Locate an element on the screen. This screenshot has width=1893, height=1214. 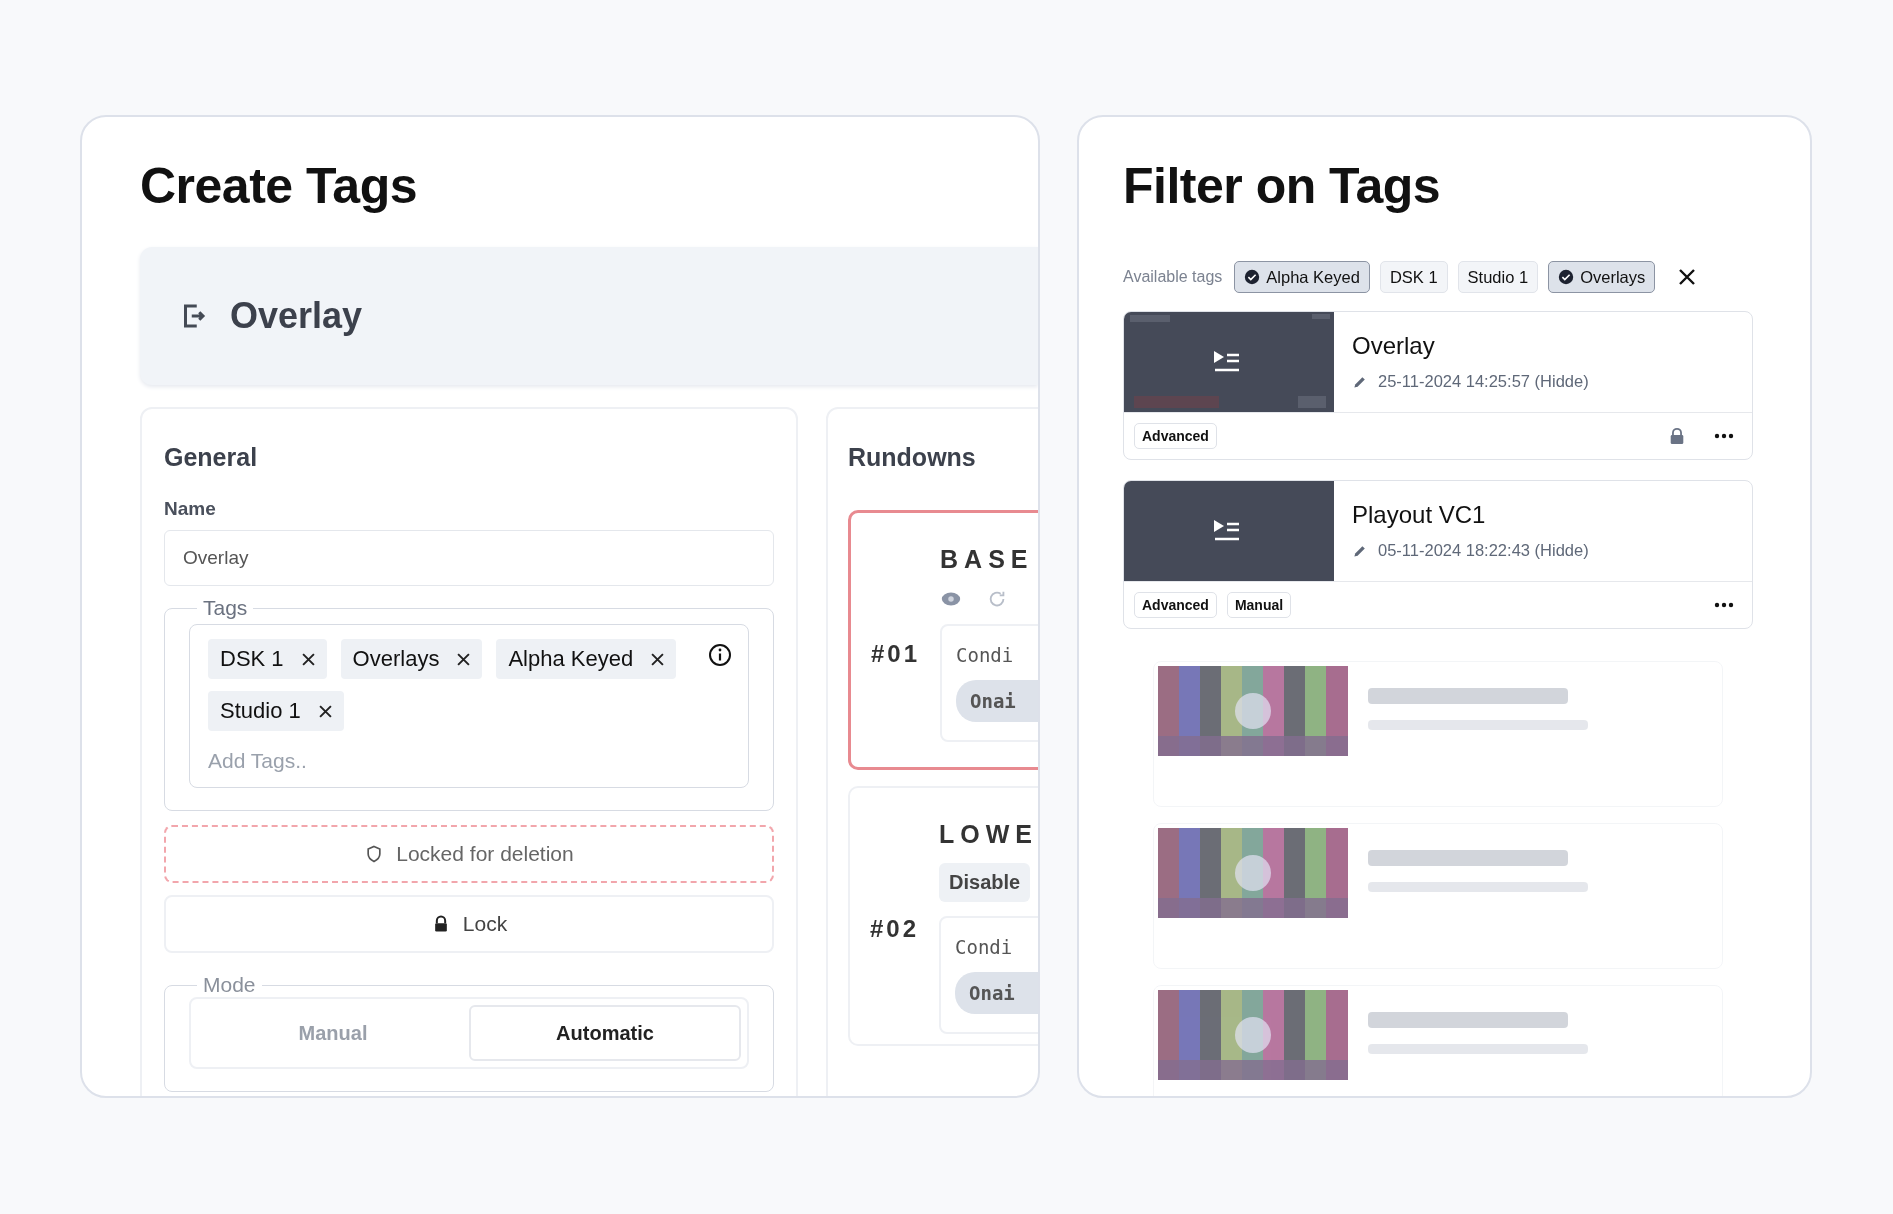
group-legend: Tags is located at coordinates (225, 608).